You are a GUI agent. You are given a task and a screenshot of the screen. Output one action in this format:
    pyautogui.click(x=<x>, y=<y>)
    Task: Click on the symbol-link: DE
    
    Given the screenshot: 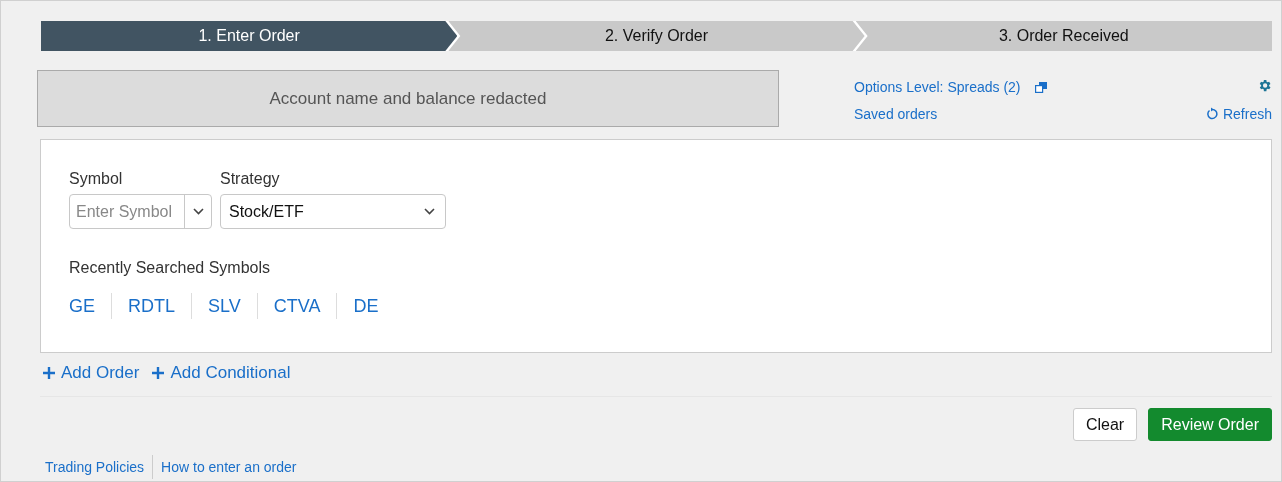 What is the action you would take?
    pyautogui.click(x=365, y=306)
    